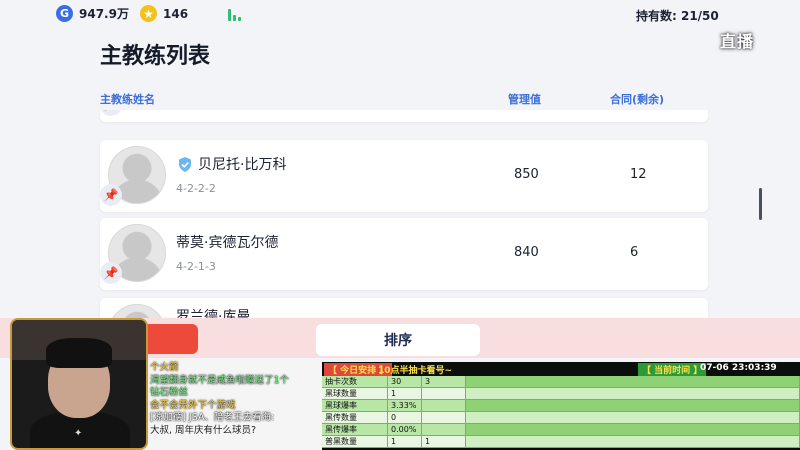 The width and height of the screenshot is (800, 450). I want to click on list-item: 📌 贝尼托·比万科 4-2-2-2 850 12, so click(404, 176).